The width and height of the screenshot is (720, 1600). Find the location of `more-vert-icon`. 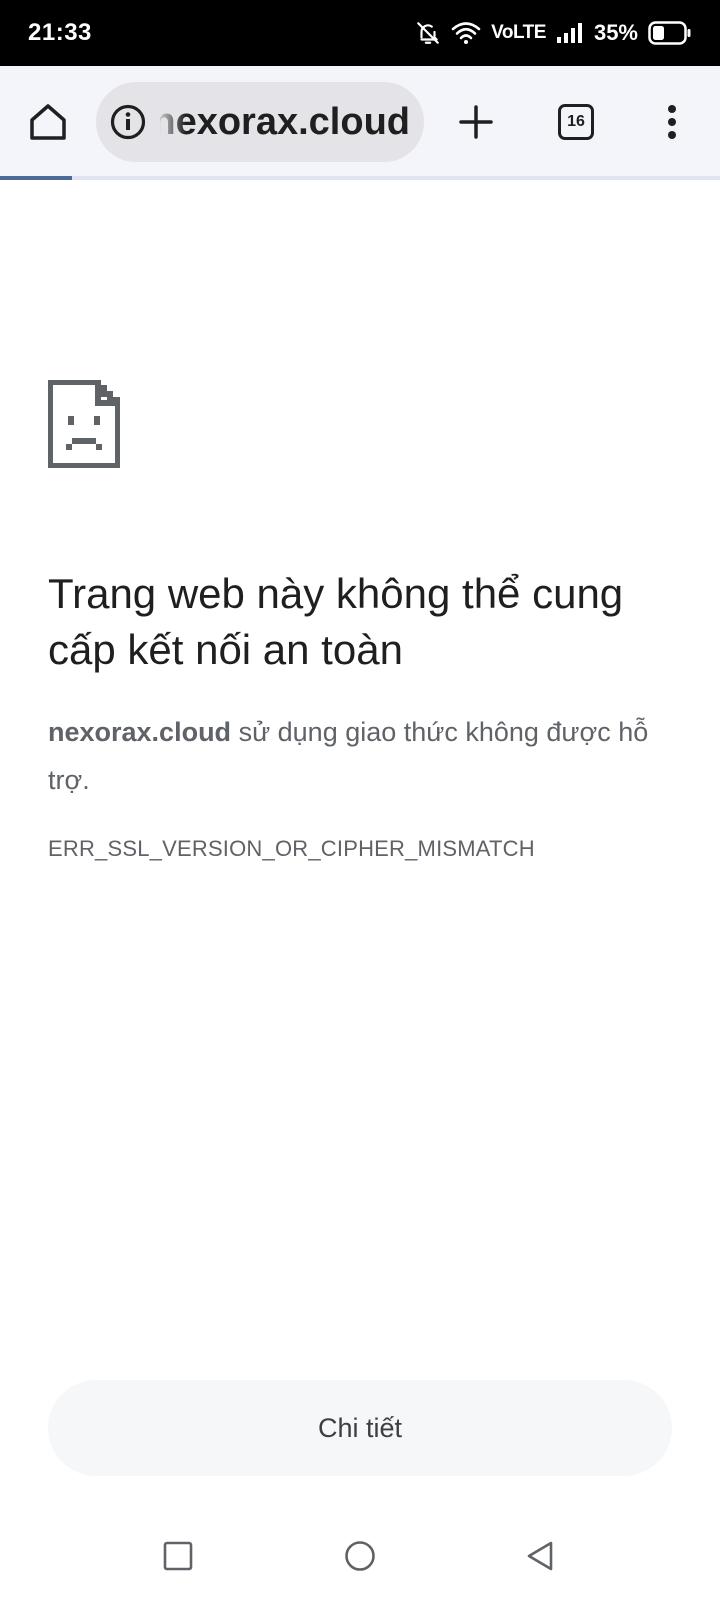

more-vert-icon is located at coordinates (672, 122).